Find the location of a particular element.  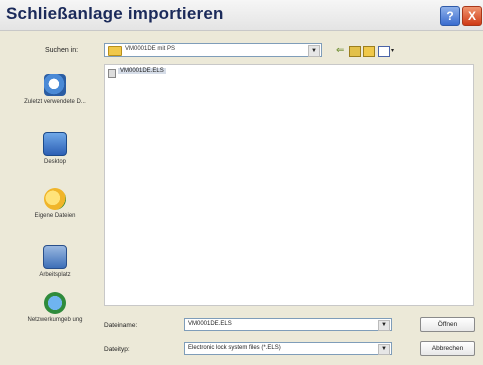

place-my-documents: Eigene Dateien is located at coordinates (55, 204).